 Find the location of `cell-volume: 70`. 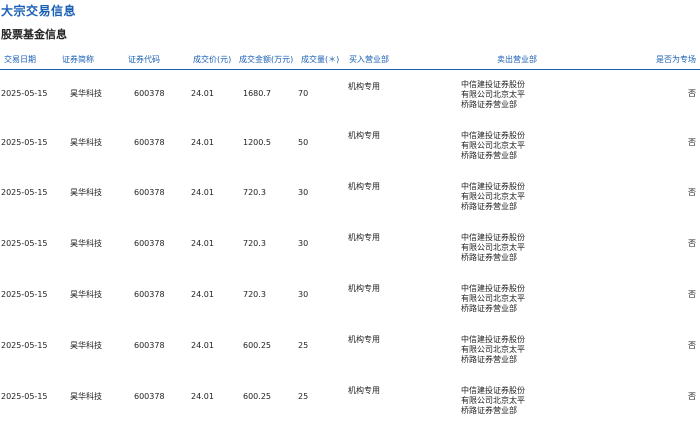

cell-volume: 70 is located at coordinates (303, 93).